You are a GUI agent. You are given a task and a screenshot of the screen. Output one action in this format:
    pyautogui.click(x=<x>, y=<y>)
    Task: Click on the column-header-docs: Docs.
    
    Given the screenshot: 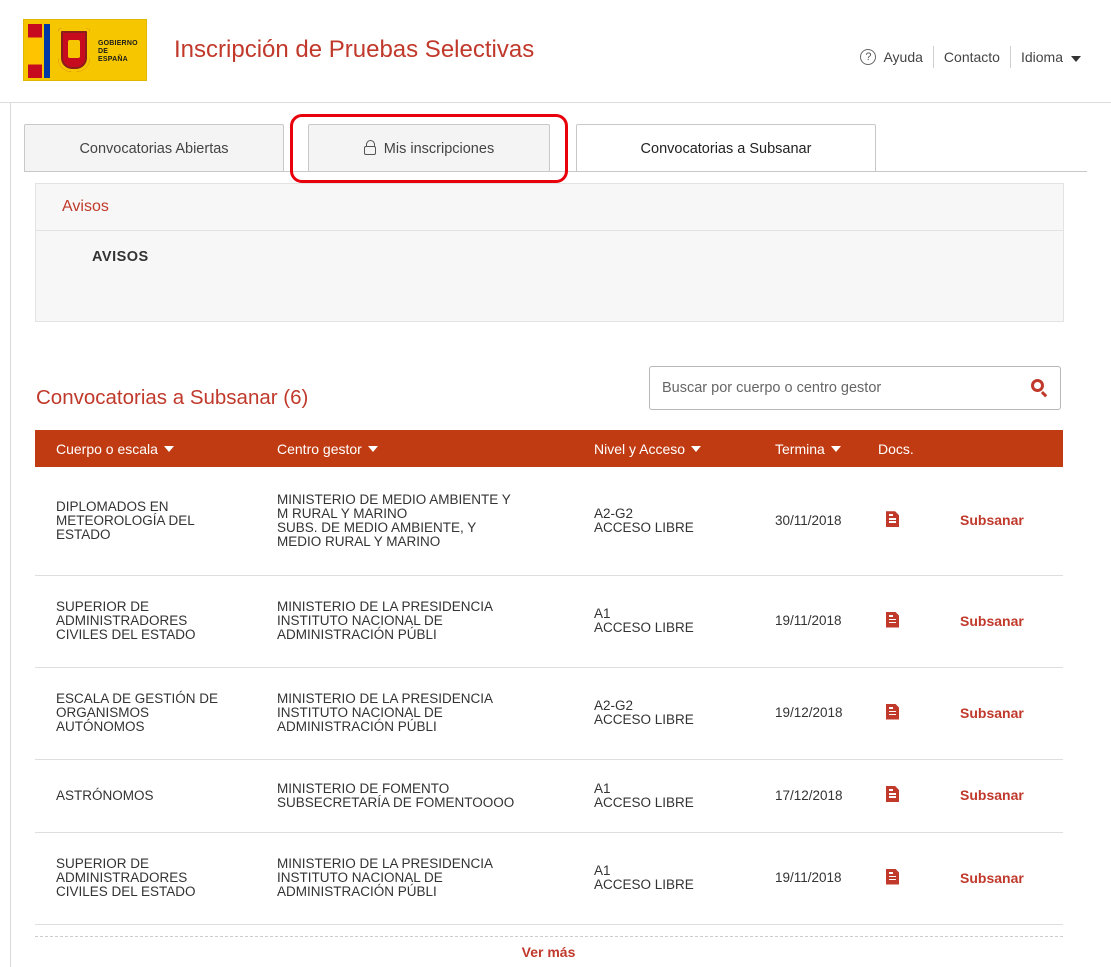 What is the action you would take?
    pyautogui.click(x=898, y=448)
    